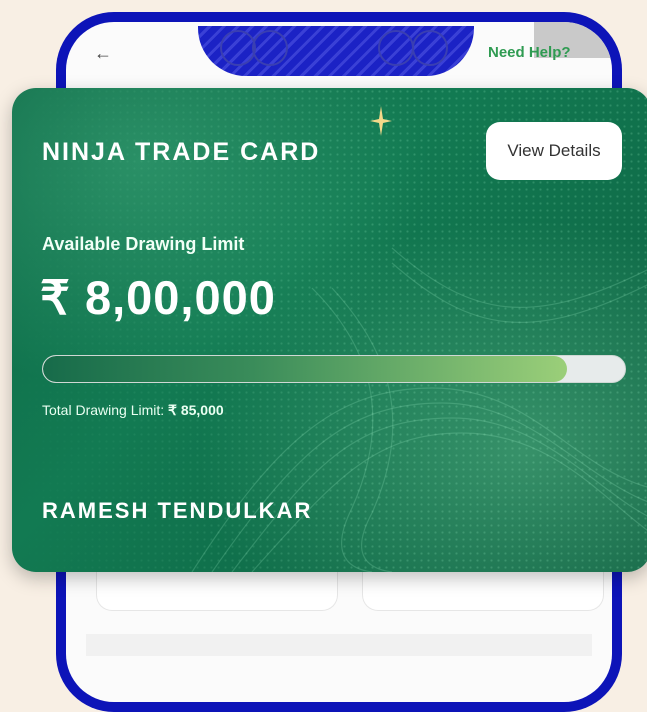 The width and height of the screenshot is (647, 712). I want to click on sparkle-icon, so click(381, 121).